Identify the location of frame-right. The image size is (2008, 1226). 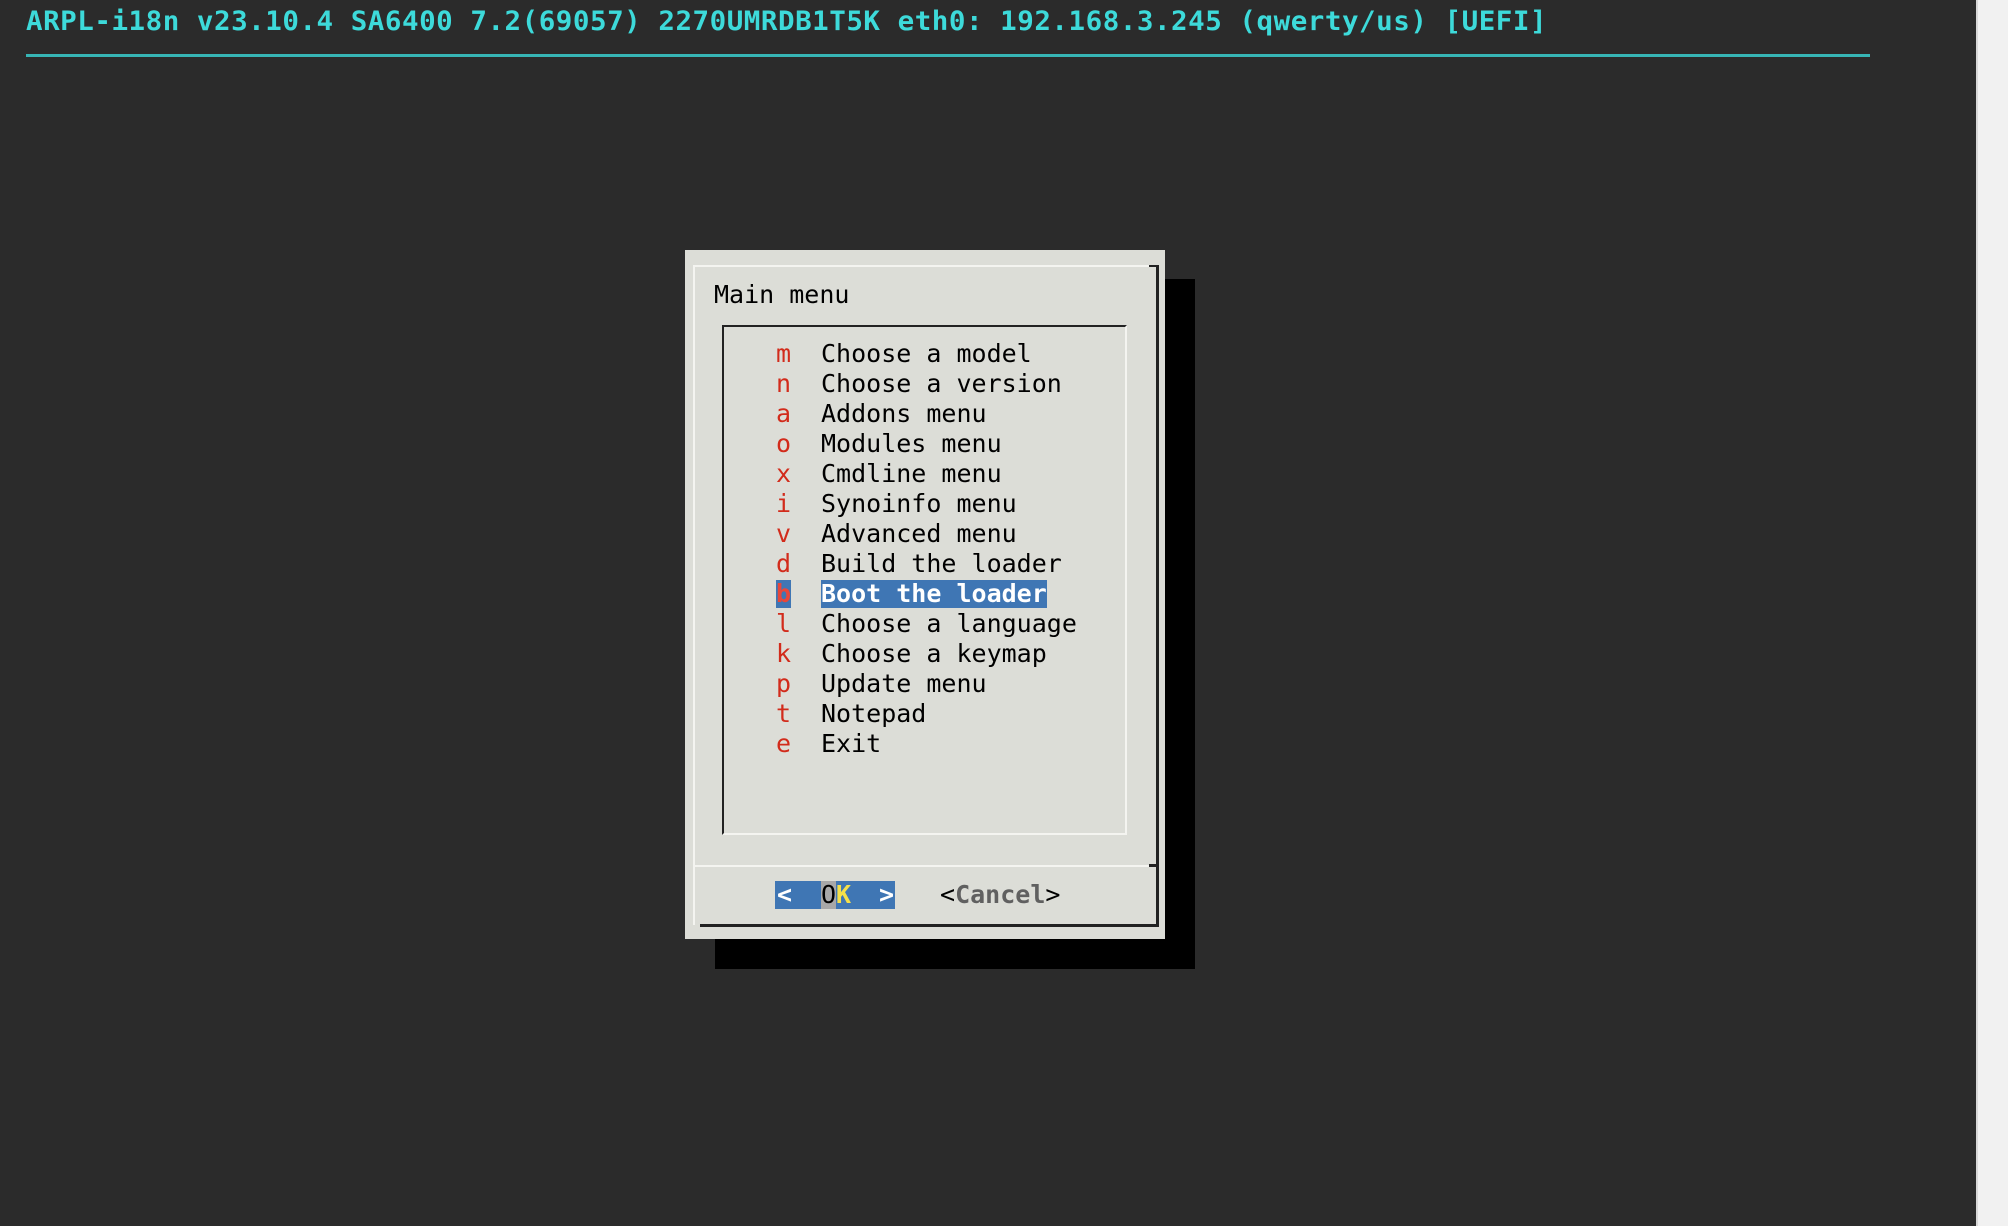
(1157, 596).